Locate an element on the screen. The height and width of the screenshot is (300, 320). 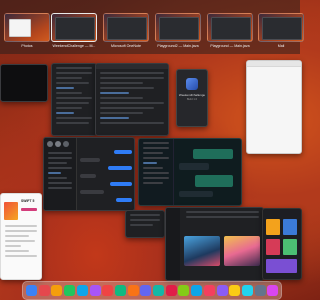
dock is located at coordinates (152, 290).